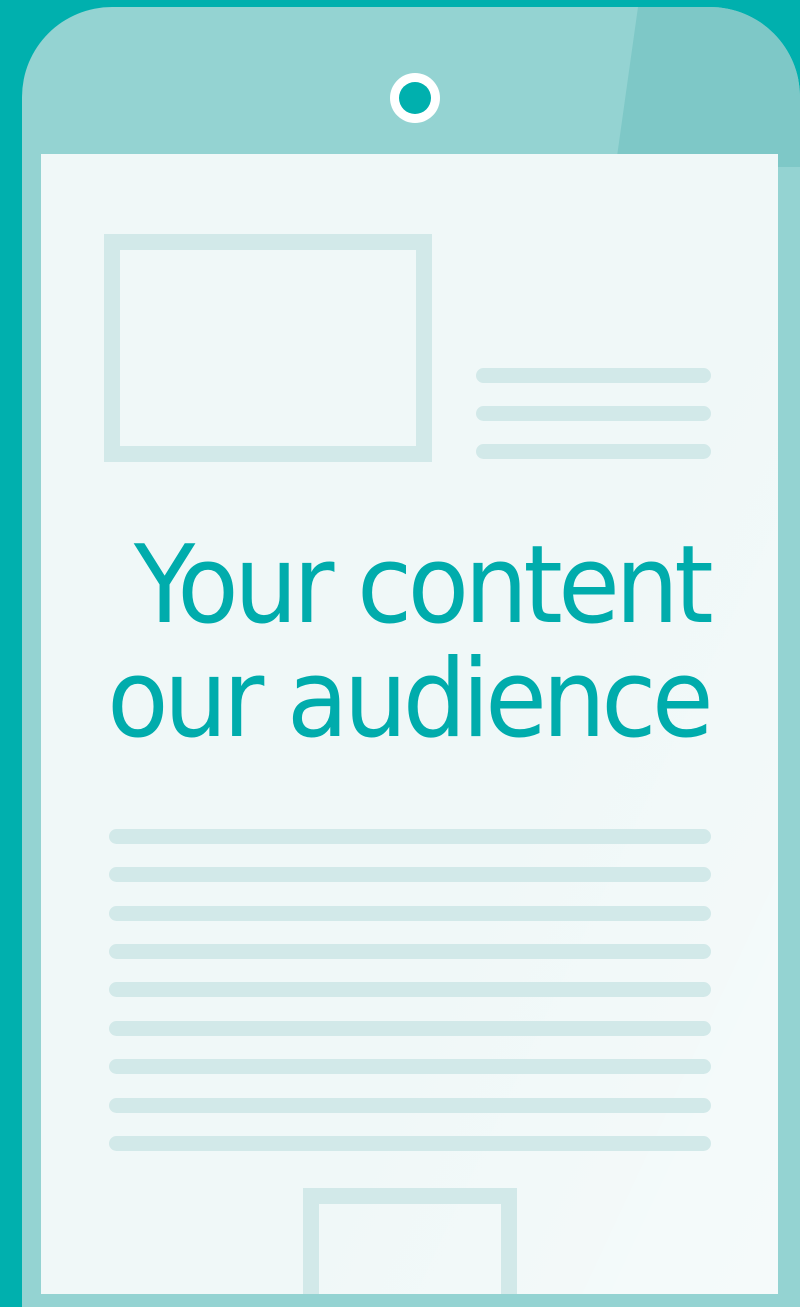 This screenshot has height=1307, width=800. I want to click on bottom-image-placeholder, so click(410, 1241).